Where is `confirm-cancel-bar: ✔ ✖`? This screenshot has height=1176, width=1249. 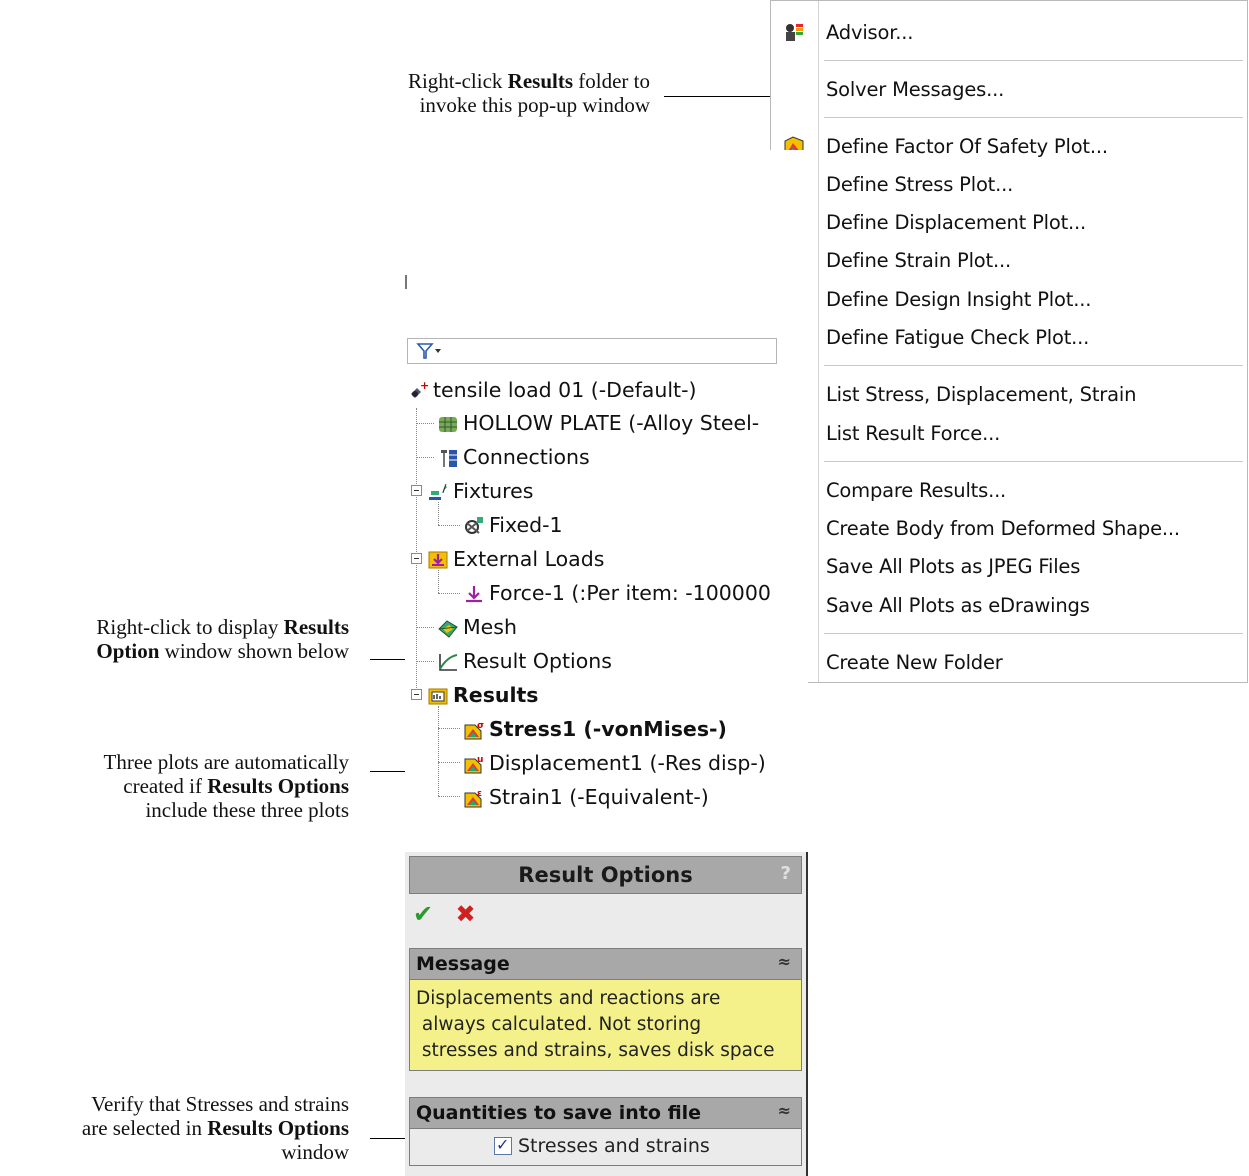
confirm-cancel-bar: ✔ ✖ is located at coordinates (444, 914).